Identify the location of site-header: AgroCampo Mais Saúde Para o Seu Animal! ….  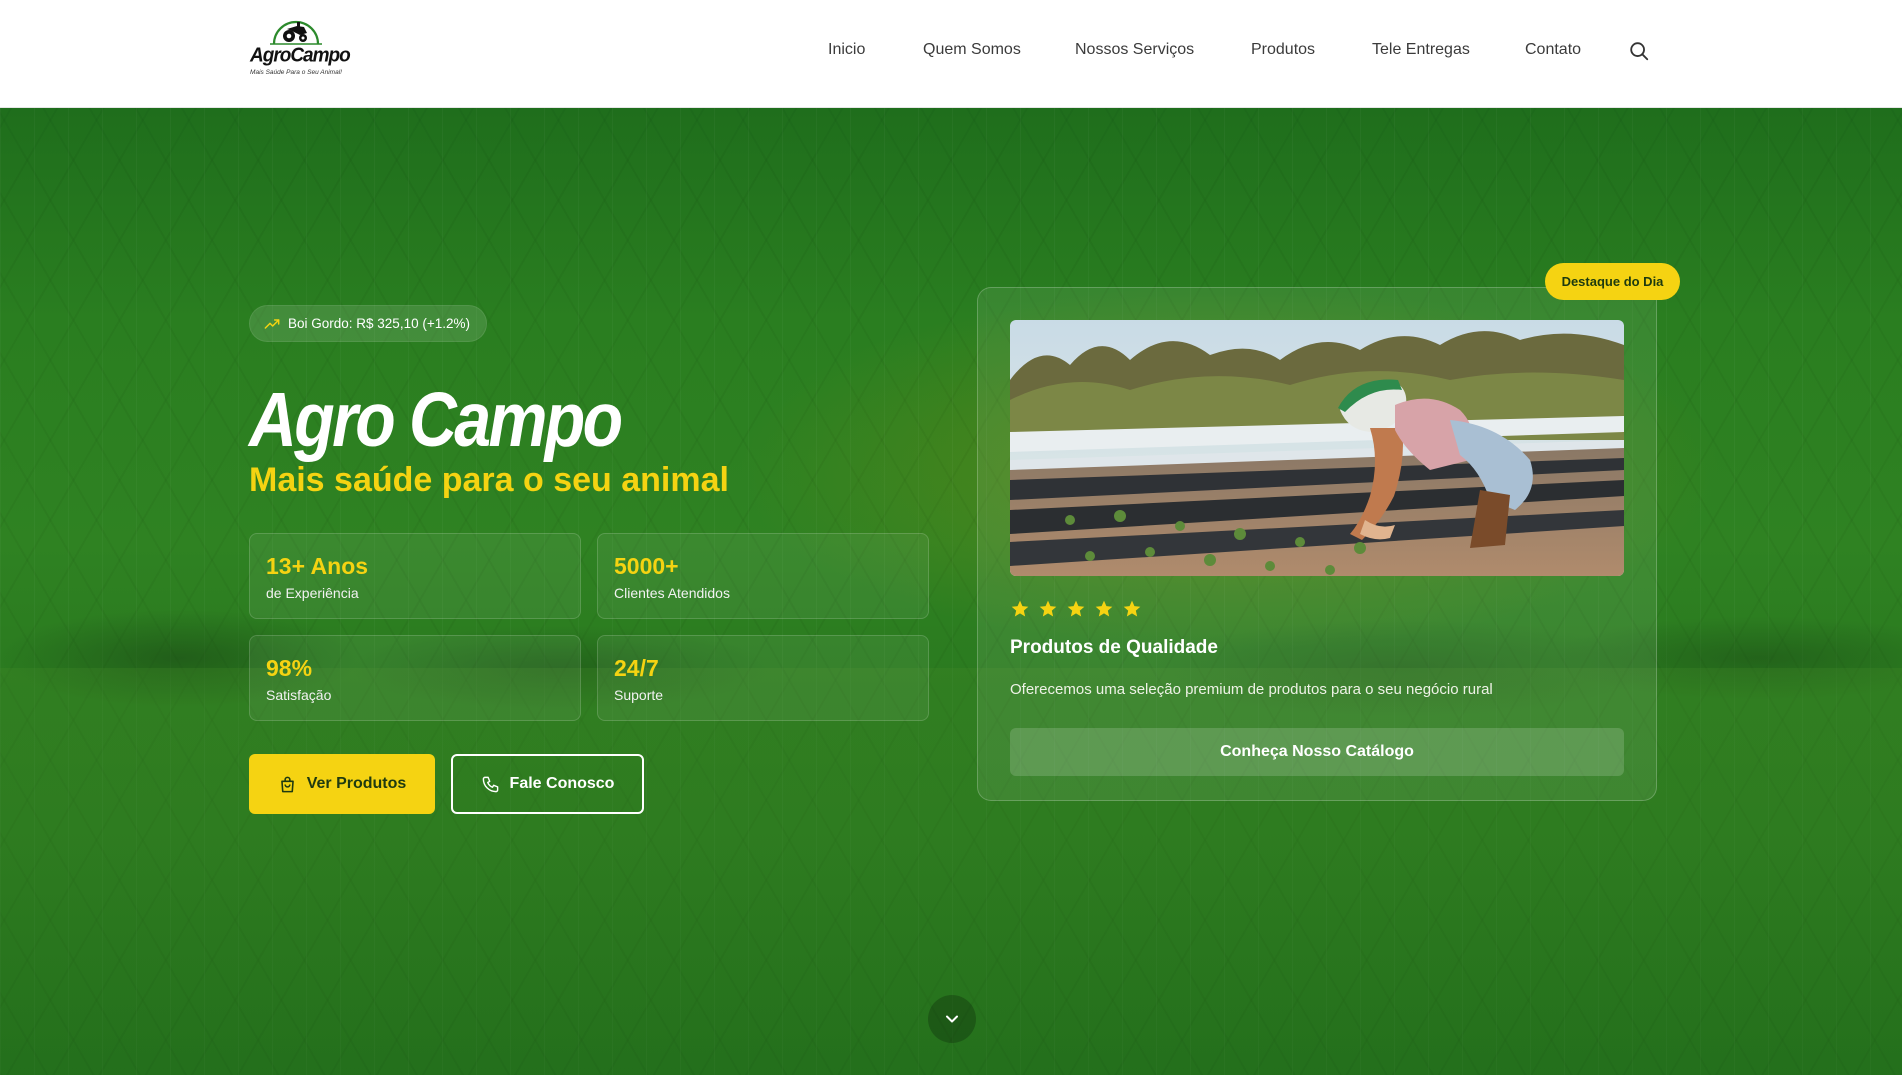
(951, 54).